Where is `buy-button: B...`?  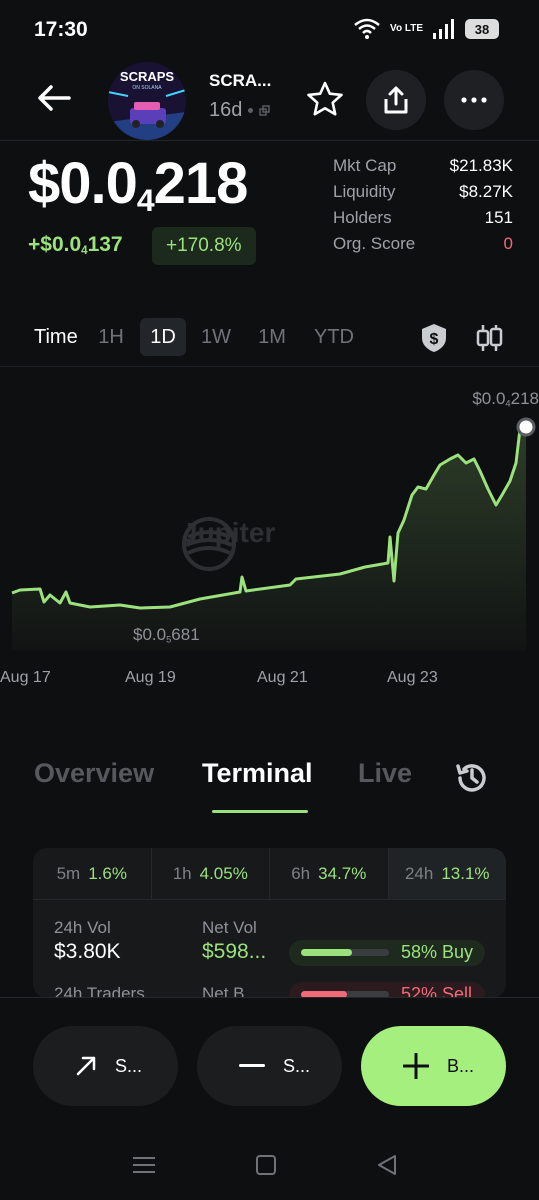
buy-button: B... is located at coordinates (433, 1066).